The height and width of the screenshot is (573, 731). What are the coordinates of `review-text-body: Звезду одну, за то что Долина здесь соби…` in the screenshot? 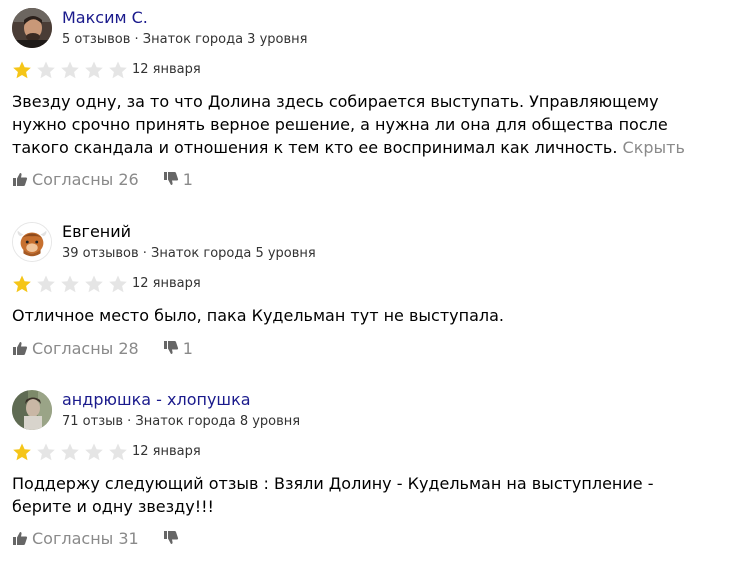 It's located at (340, 124).